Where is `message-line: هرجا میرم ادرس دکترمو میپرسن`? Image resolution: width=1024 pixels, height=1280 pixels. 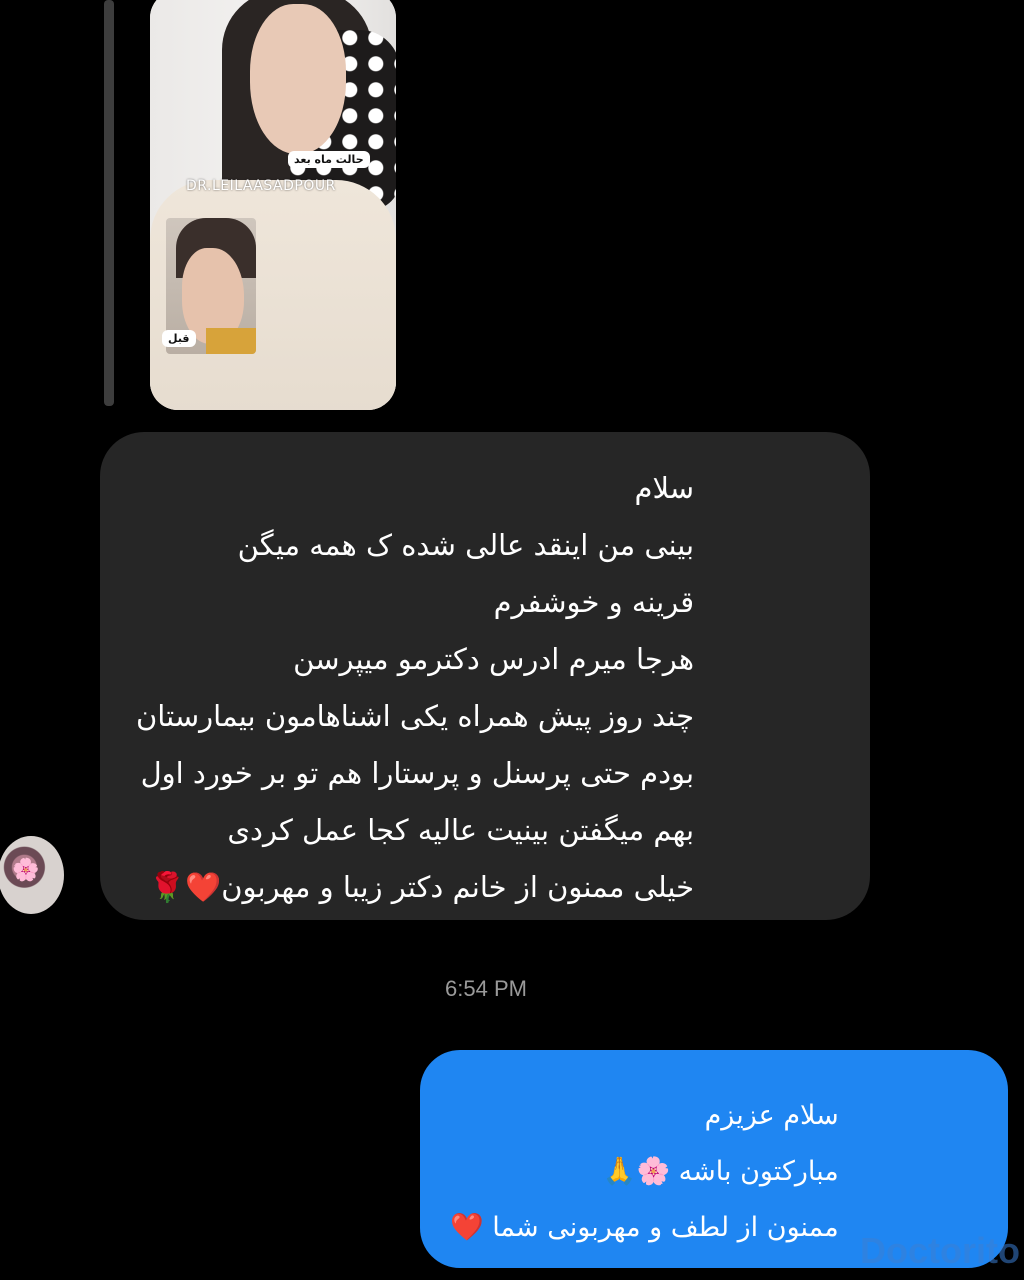 message-line: هرجا میرم ادرس دکترمو میپرسن is located at coordinates (494, 659).